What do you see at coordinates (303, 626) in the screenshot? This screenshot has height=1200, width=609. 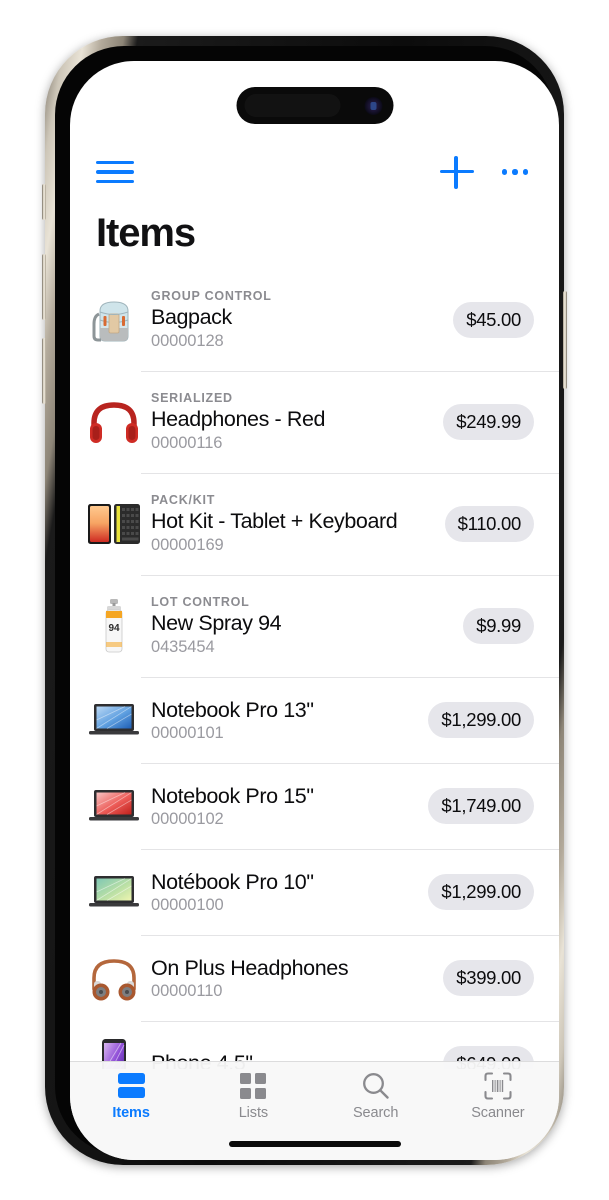 I see `list-item-text: LOT CONTROL New Spray 94 0435454` at bounding box center [303, 626].